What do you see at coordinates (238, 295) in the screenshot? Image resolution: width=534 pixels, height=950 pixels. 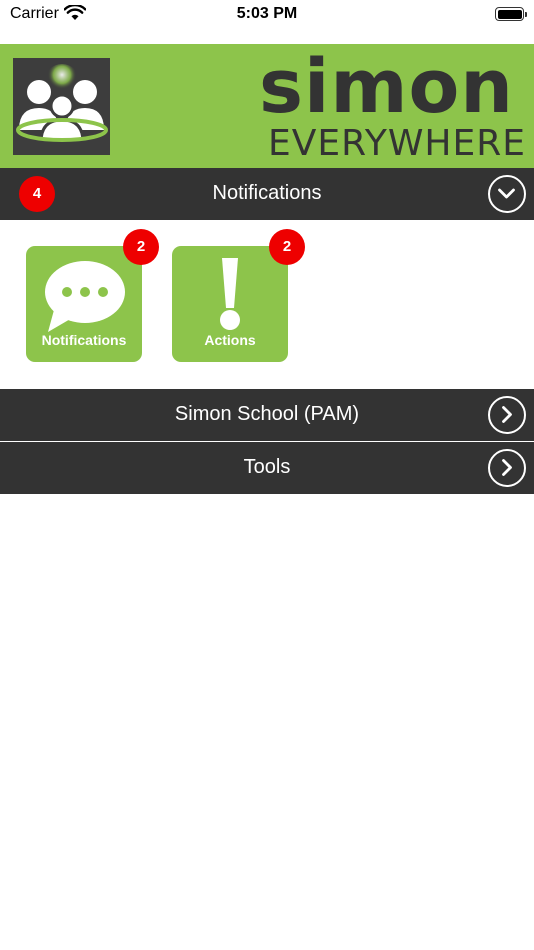 I see `actions-tile: Actions 2` at bounding box center [238, 295].